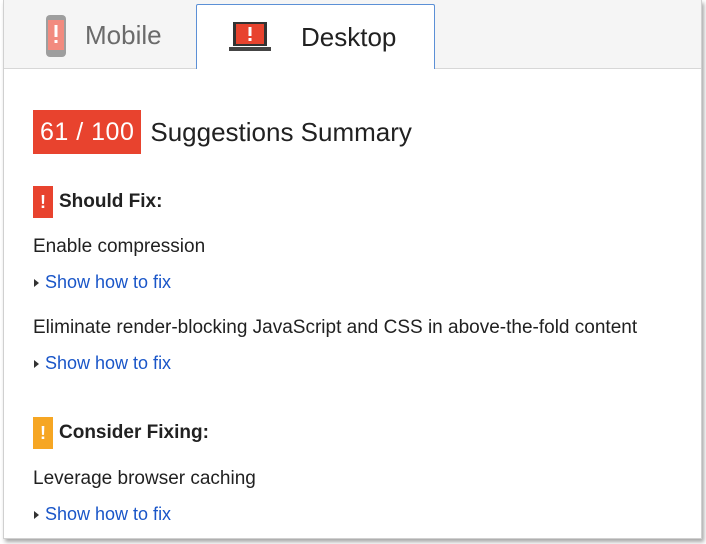  I want to click on tab-desktop: Desktop, so click(315, 36).